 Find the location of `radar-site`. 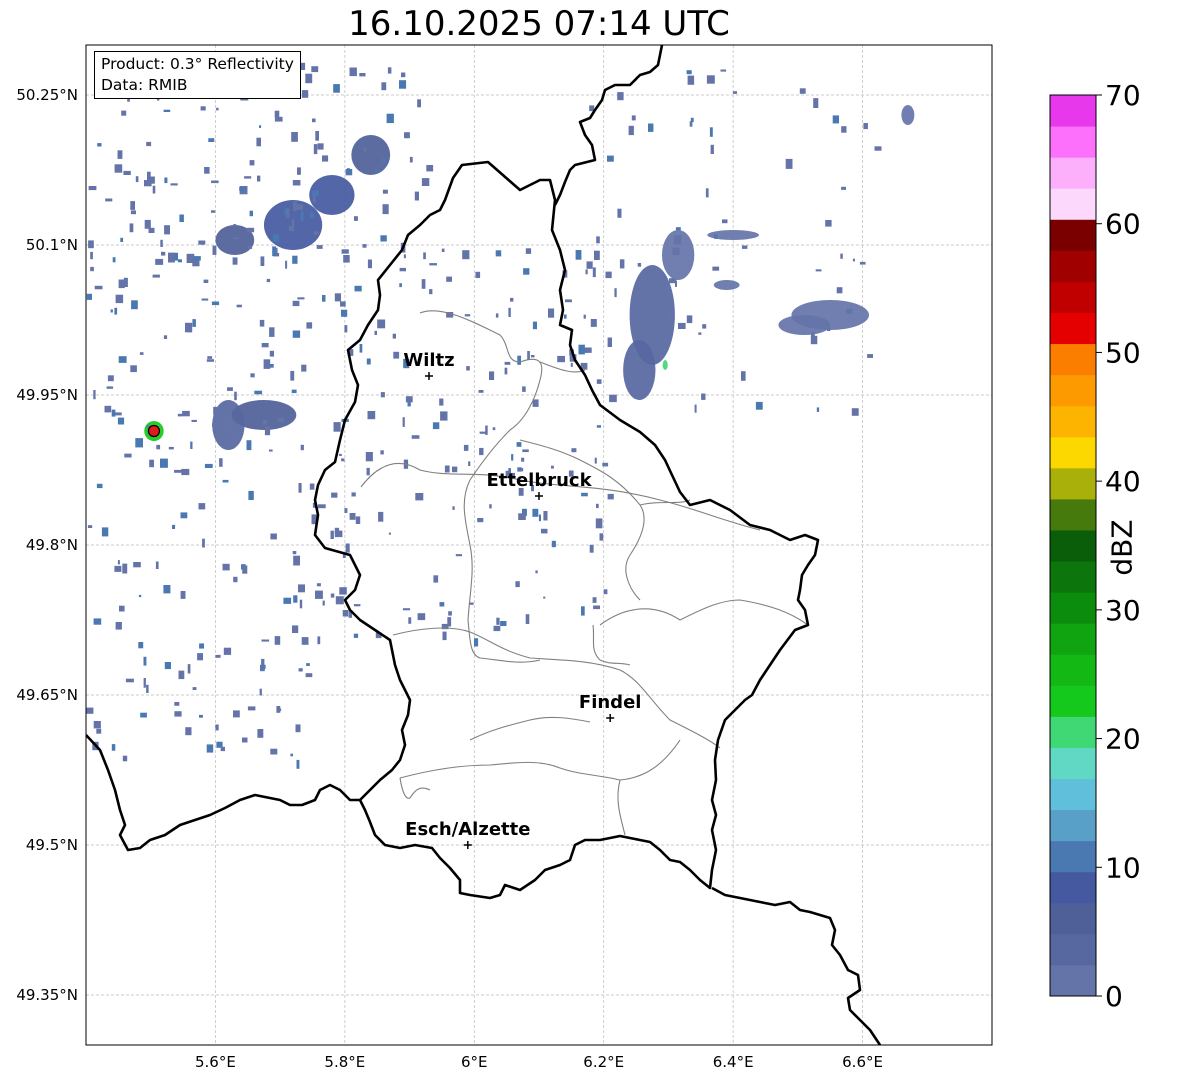

radar-site is located at coordinates (154, 431).